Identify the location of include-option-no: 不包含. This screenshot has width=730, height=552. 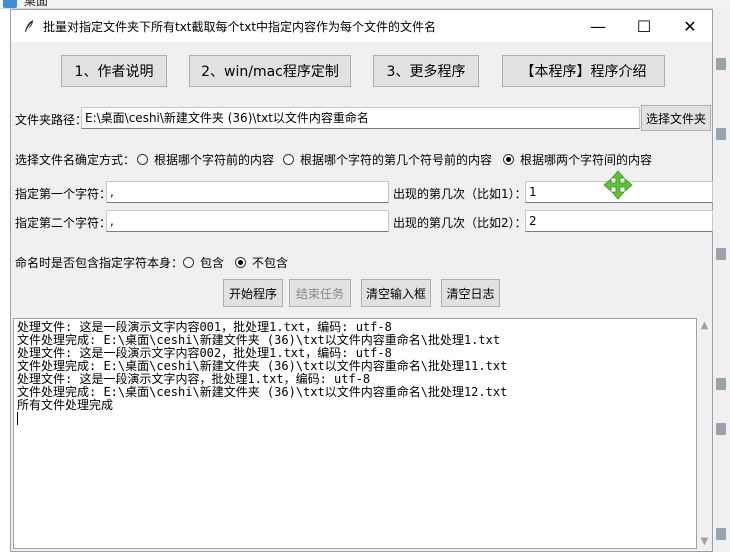
(261, 262).